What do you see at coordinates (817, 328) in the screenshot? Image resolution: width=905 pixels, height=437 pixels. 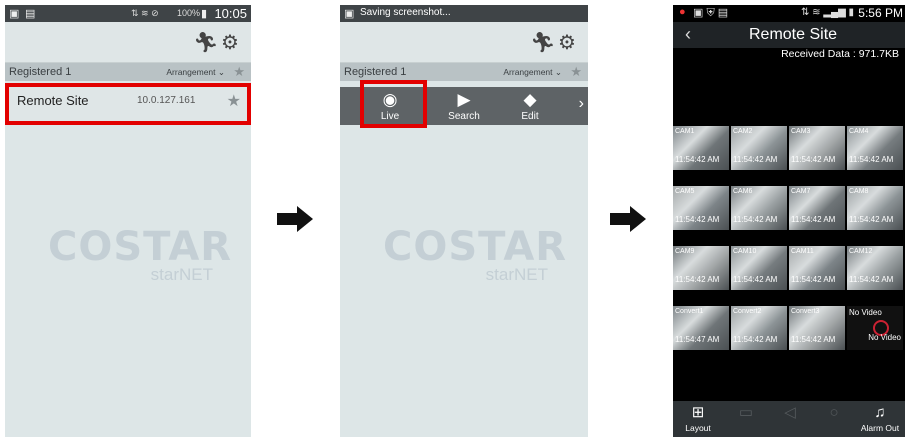 I see `camera-tile: Convert3 11:54:42 AM` at bounding box center [817, 328].